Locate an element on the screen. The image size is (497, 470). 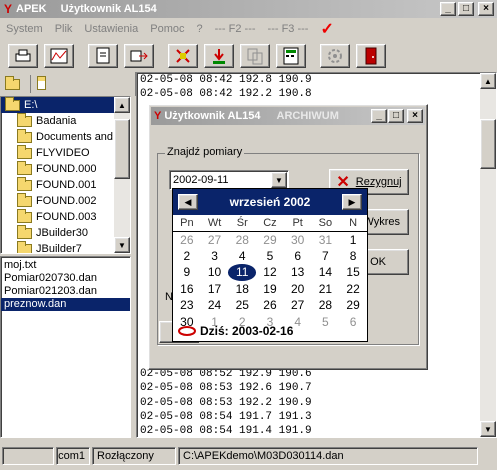
date-dropdown: 2002-09-11 ▼ is located at coordinates (229, 180).